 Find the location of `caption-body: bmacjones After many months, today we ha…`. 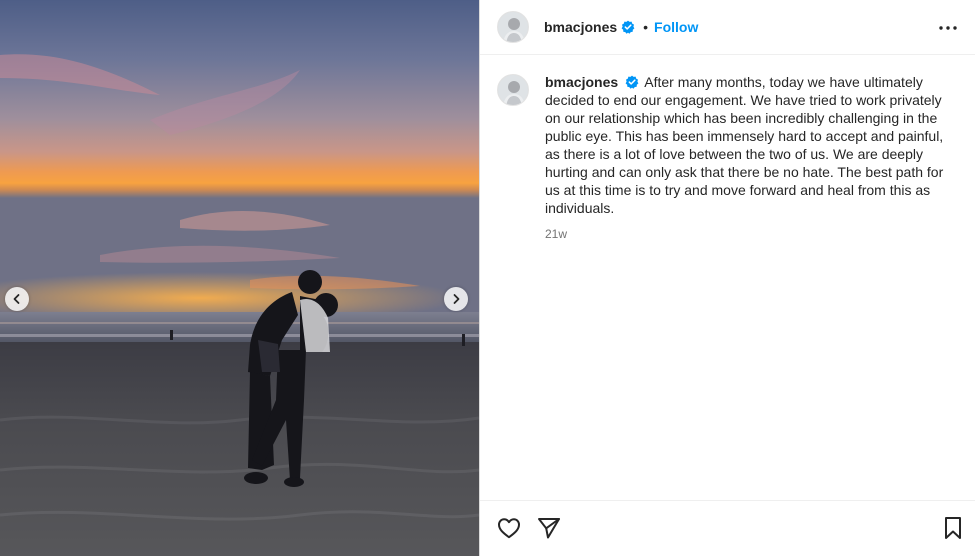

caption-body: bmacjones After many months, today we ha… is located at coordinates (747, 157).